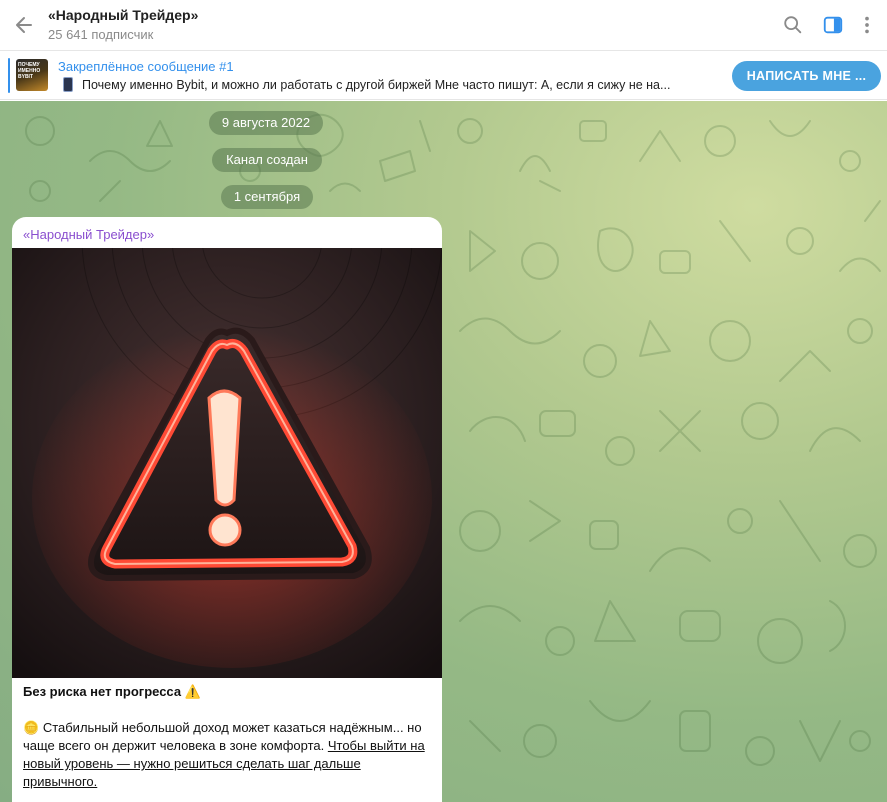 The height and width of the screenshot is (802, 887). Describe the element at coordinates (123, 15) in the screenshot. I see `channel-title: «Народный Трейдер»` at that location.